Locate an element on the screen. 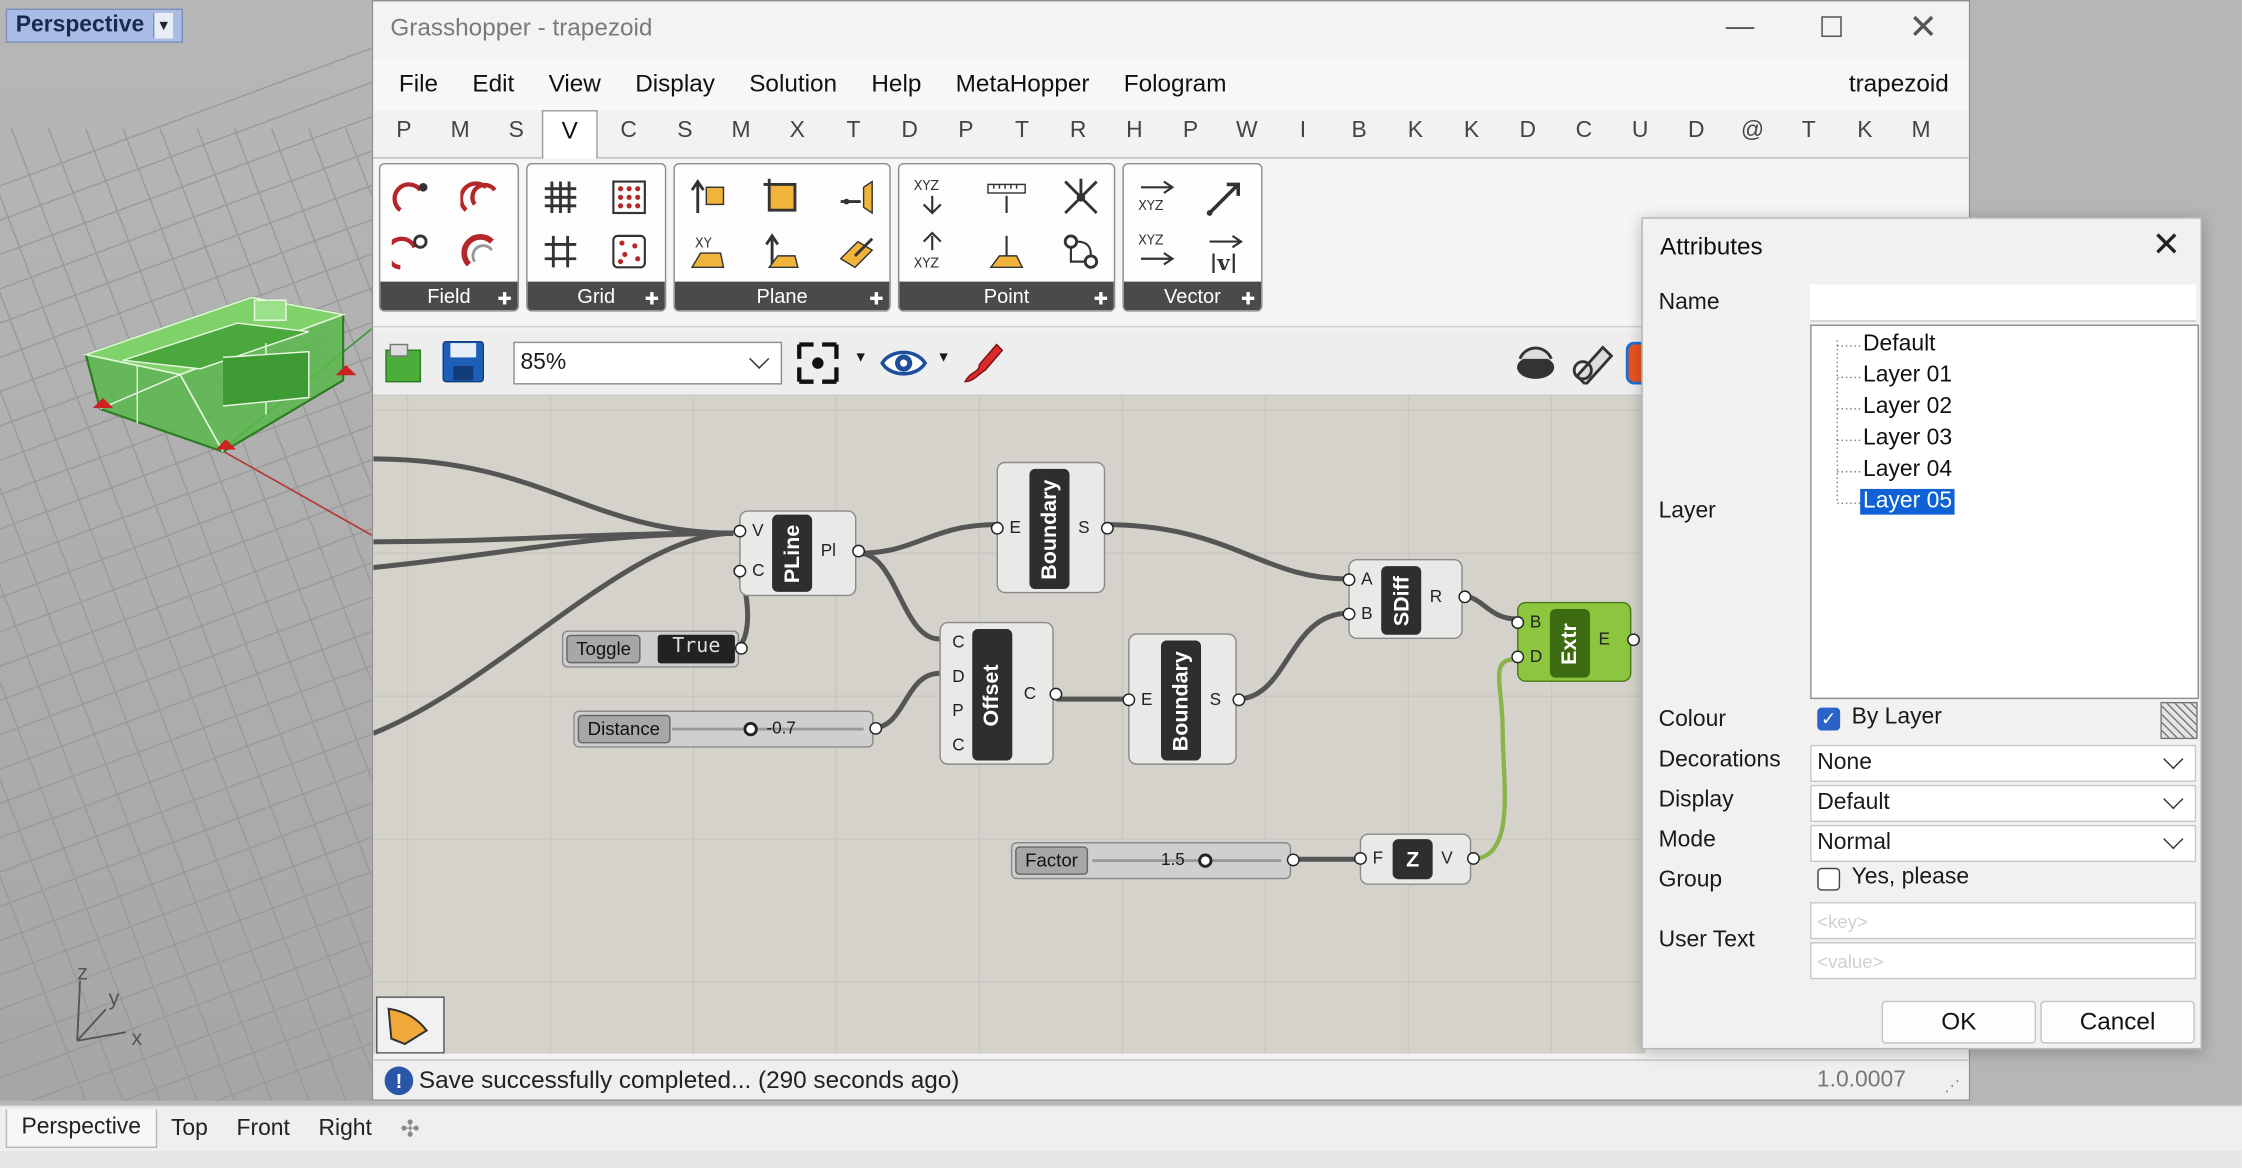 This screenshot has height=1168, width=2242. plane-normal-icon is located at coordinates (856, 197).